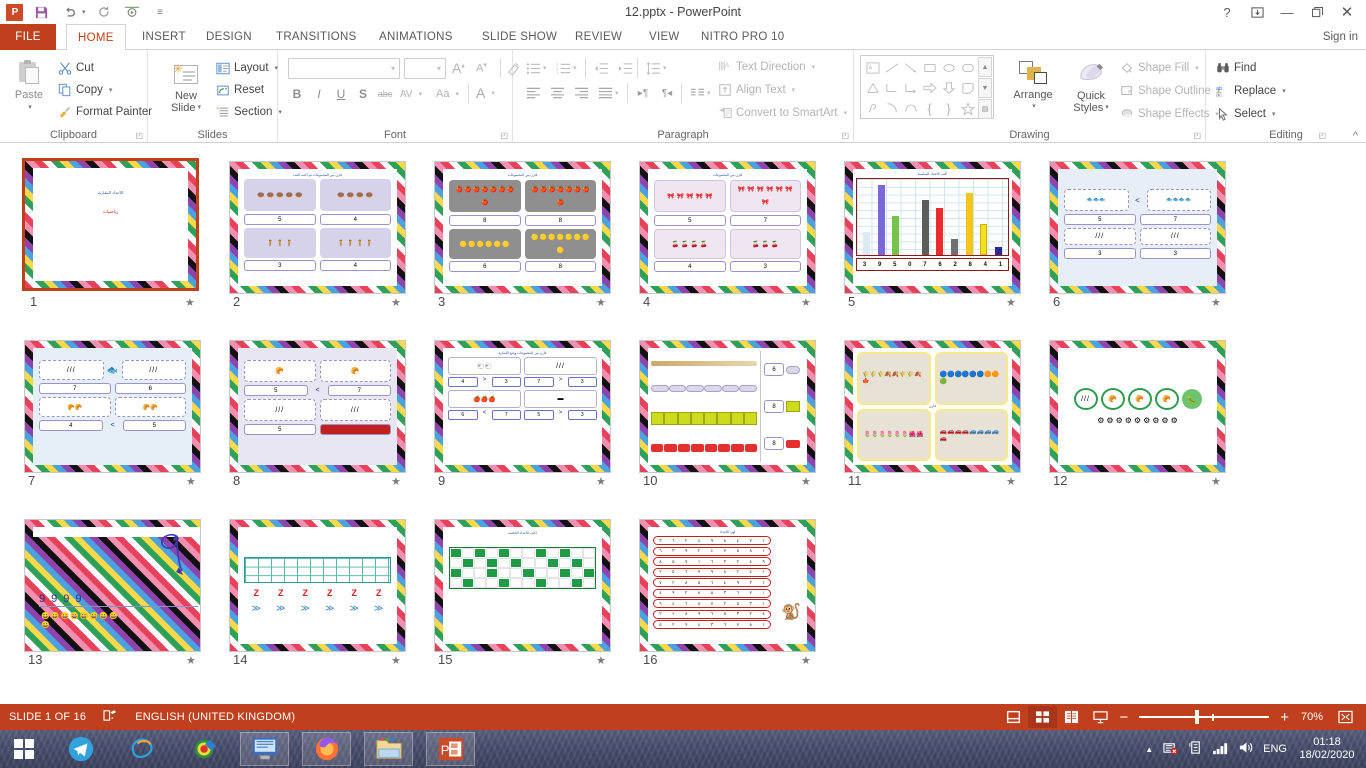  Describe the element at coordinates (891, 68) in the screenshot. I see `shape-line-icon` at that location.